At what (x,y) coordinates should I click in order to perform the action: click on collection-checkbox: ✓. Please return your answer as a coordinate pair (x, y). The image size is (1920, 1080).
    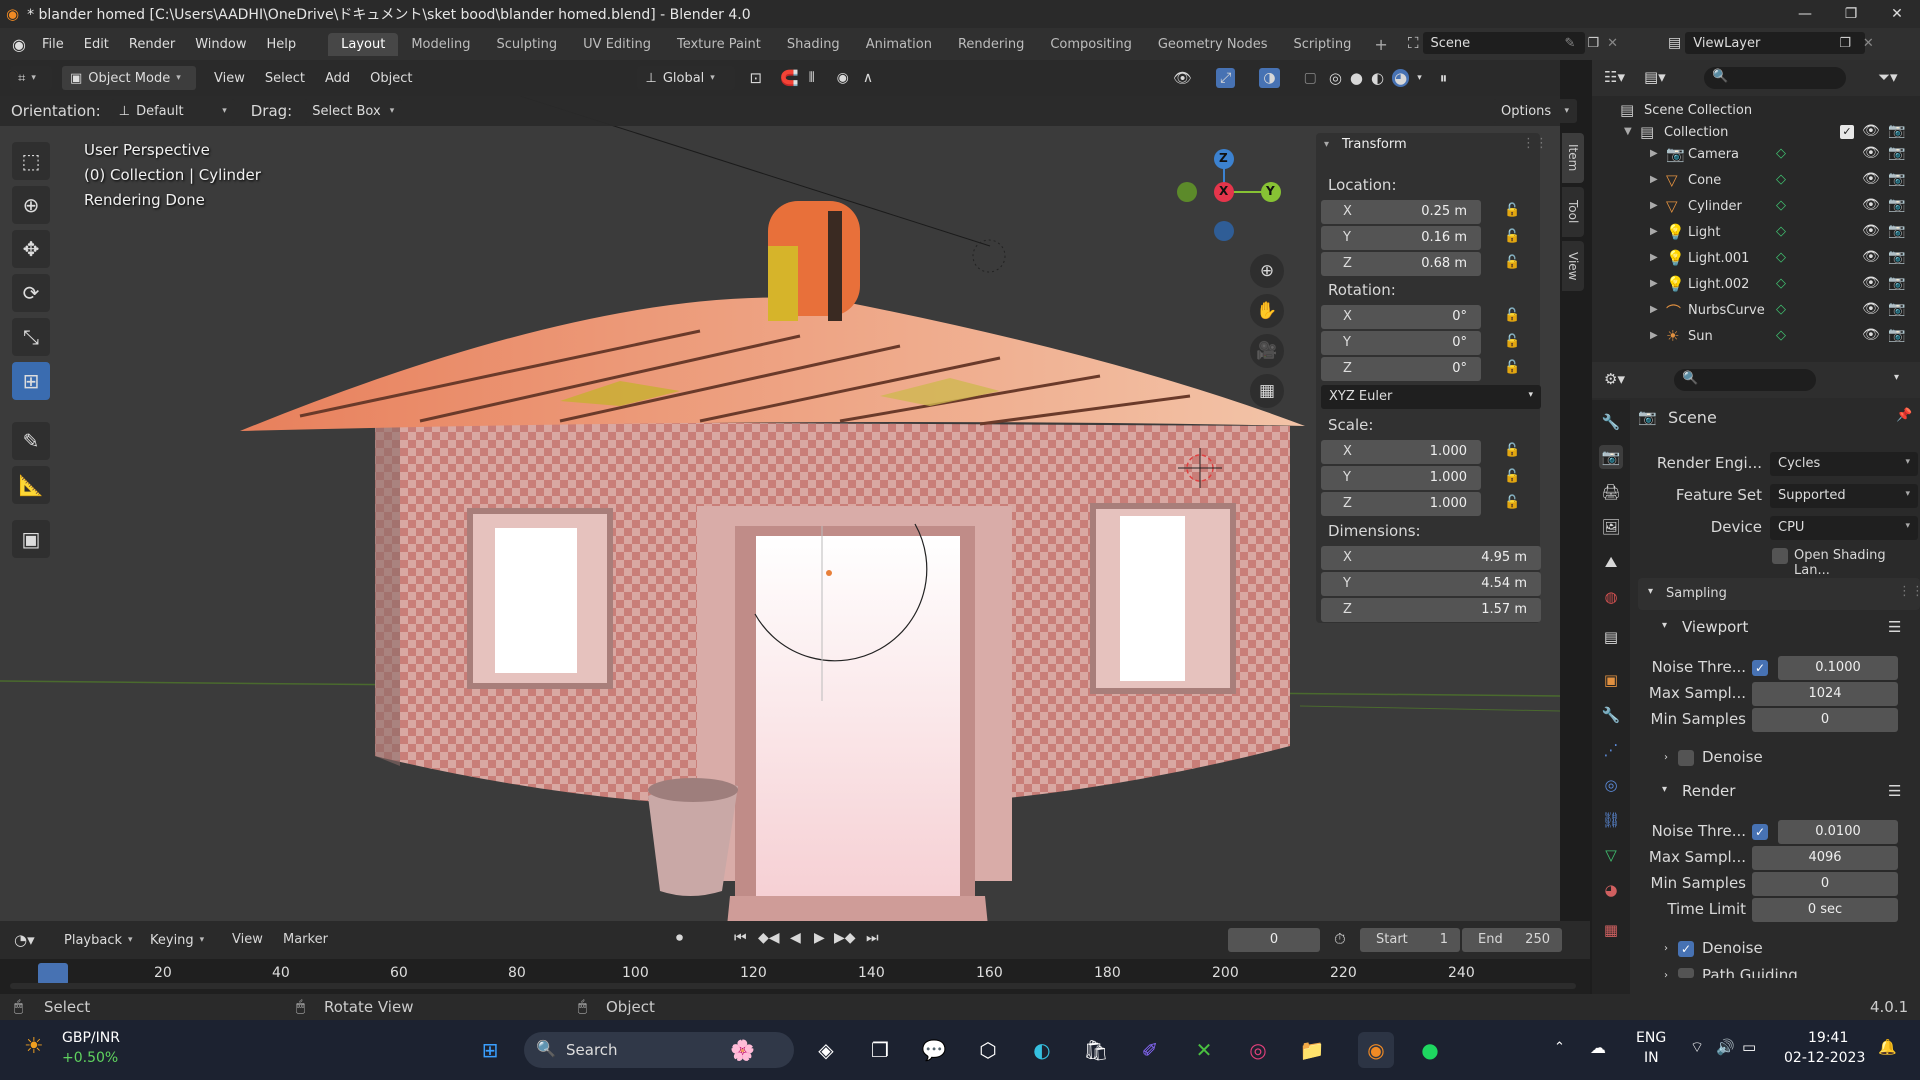
    Looking at the image, I should click on (1847, 132).